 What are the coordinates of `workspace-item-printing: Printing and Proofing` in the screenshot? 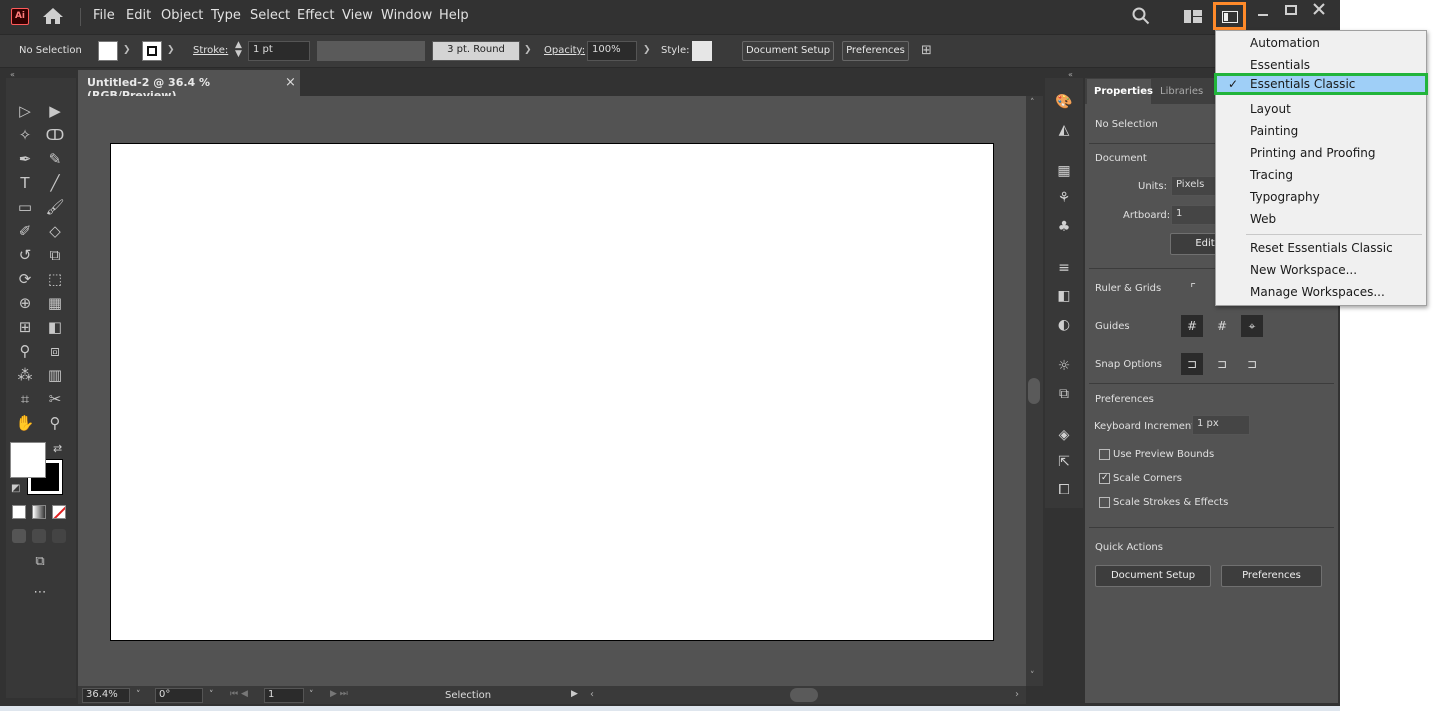 It's located at (1321, 153).